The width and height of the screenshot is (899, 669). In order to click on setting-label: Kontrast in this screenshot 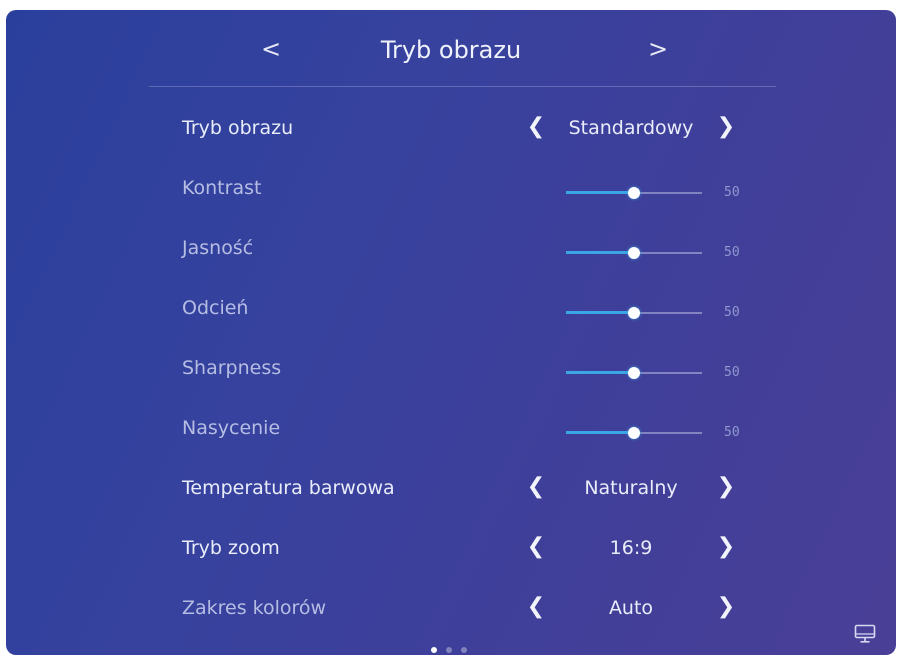, I will do `click(222, 188)`.